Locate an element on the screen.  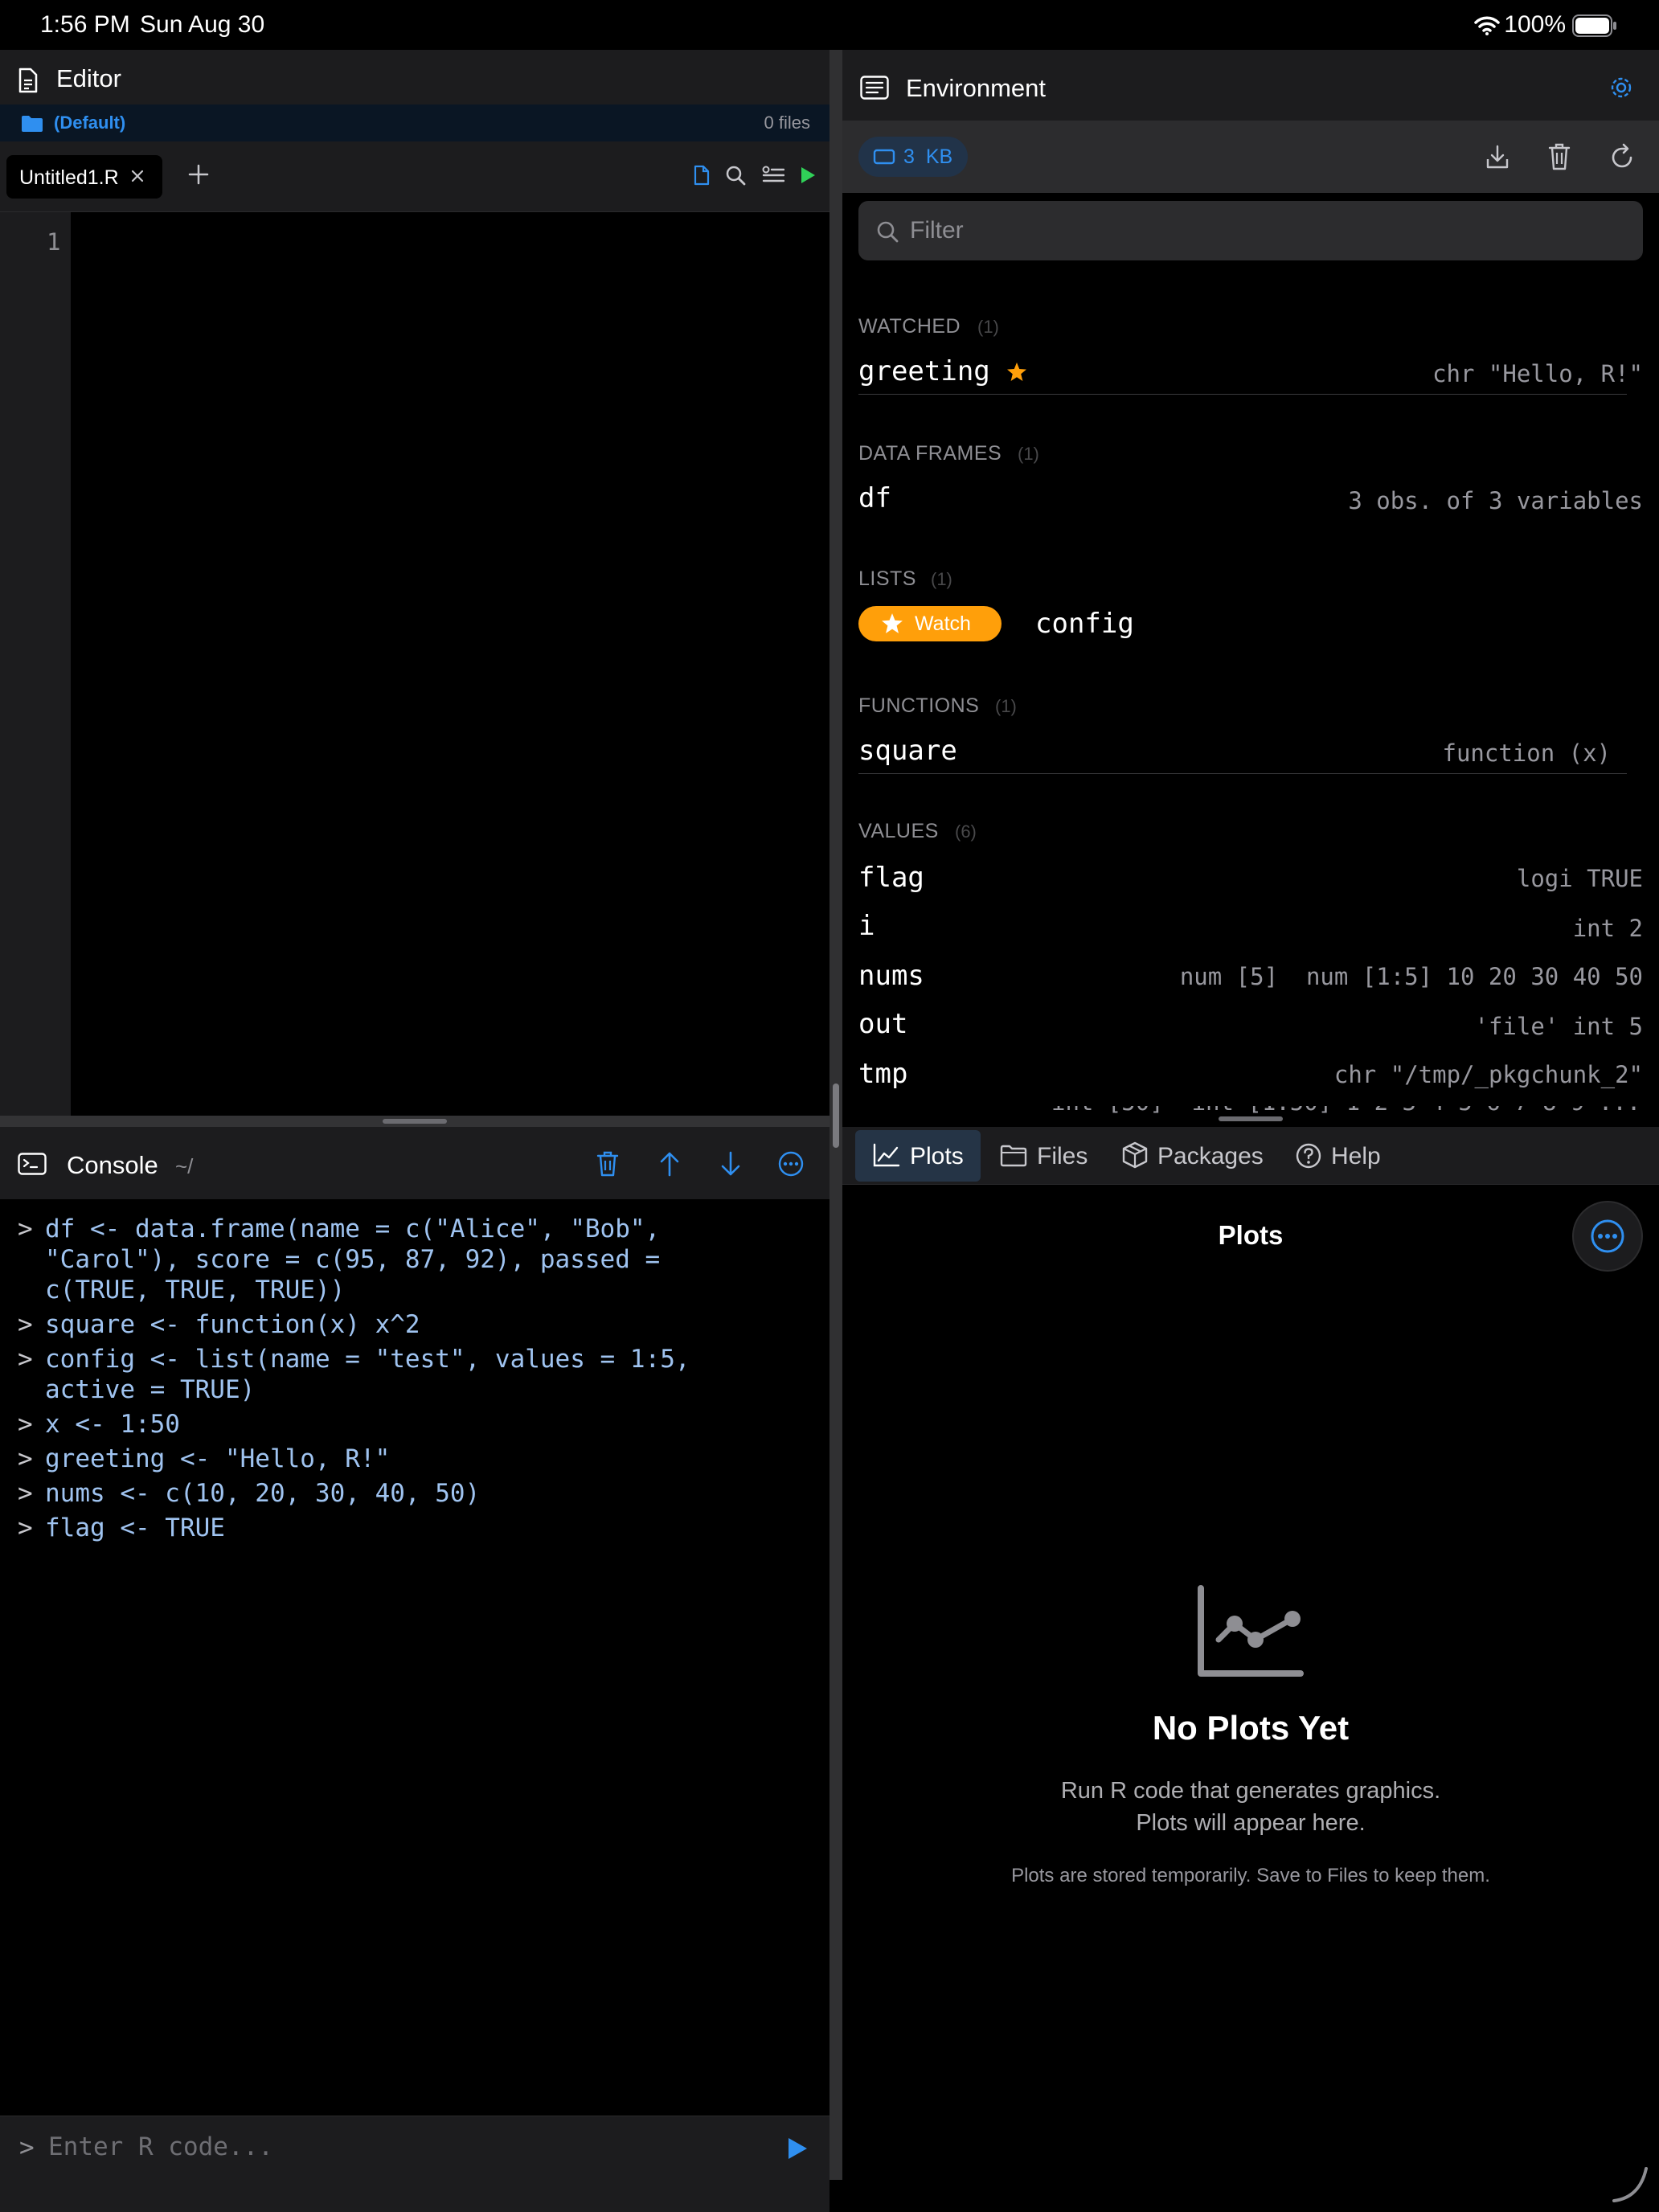
clear-environment-icon is located at coordinates (1559, 156).